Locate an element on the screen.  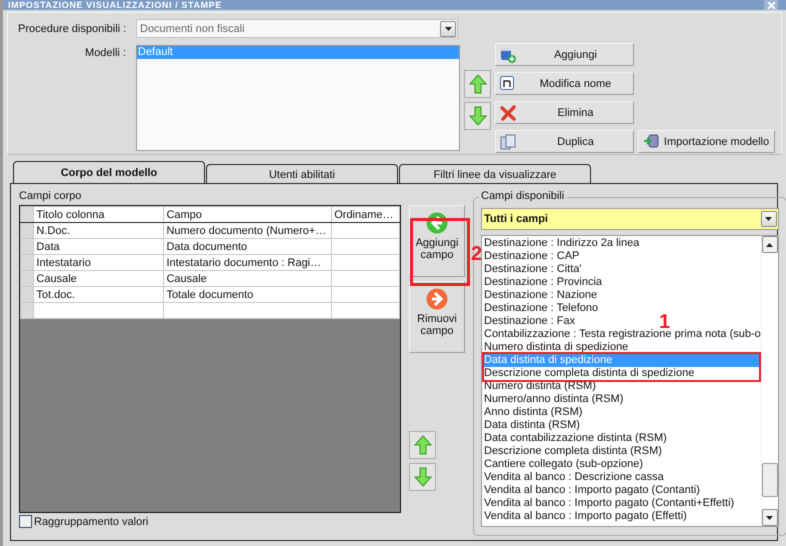
list-item: Destinazione : Indirizzo 2a linea is located at coordinates (561, 243).